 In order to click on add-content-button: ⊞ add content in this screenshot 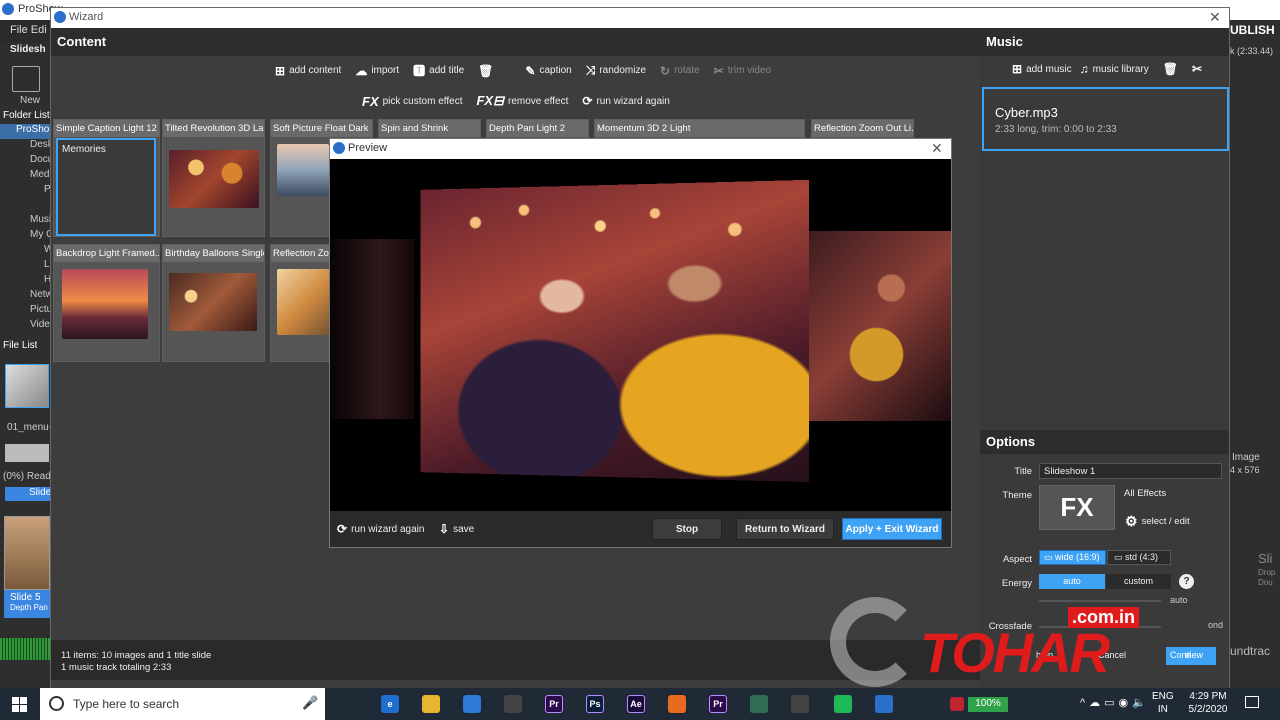, I will do `click(308, 70)`.